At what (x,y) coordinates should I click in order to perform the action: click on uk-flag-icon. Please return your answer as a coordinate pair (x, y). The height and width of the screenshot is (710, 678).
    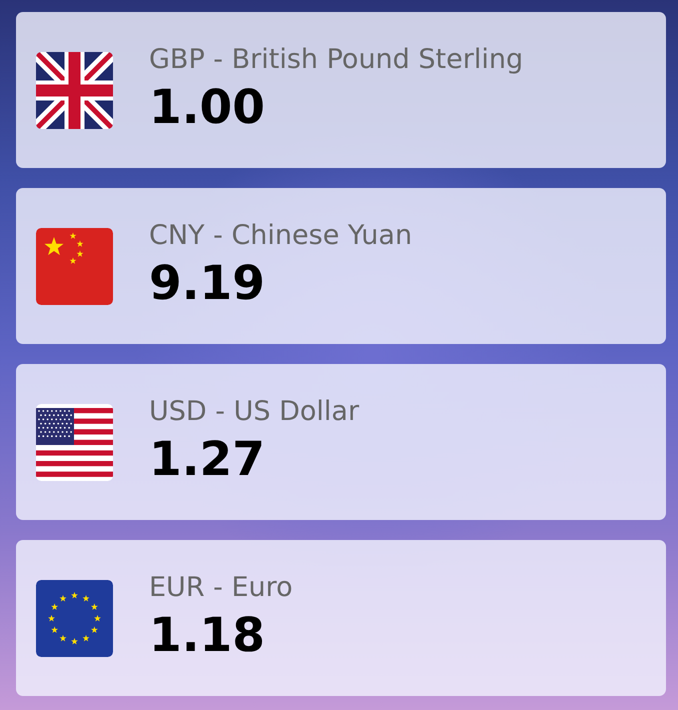
    Looking at the image, I should click on (74, 90).